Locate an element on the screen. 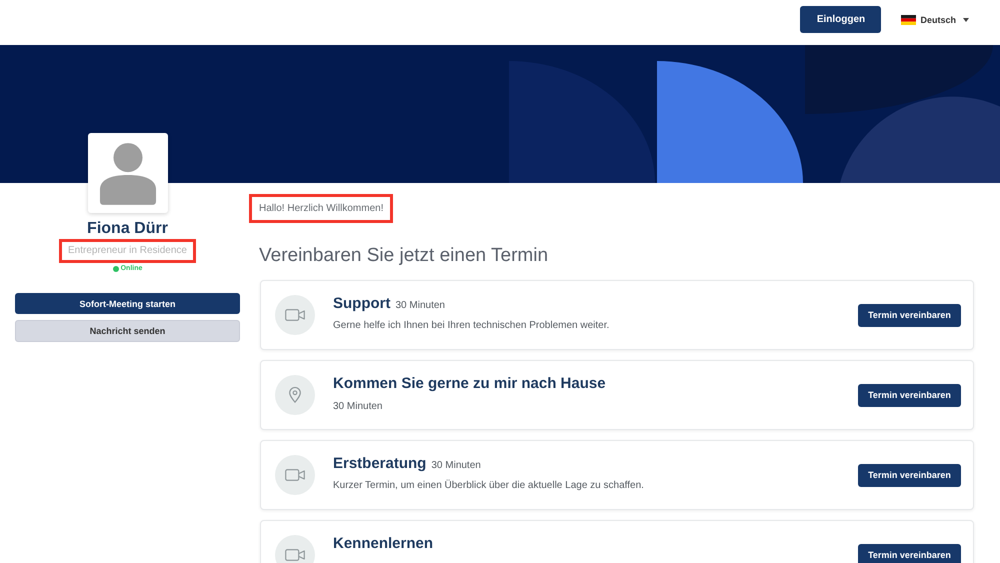  person-silhouette-icon is located at coordinates (127, 174).